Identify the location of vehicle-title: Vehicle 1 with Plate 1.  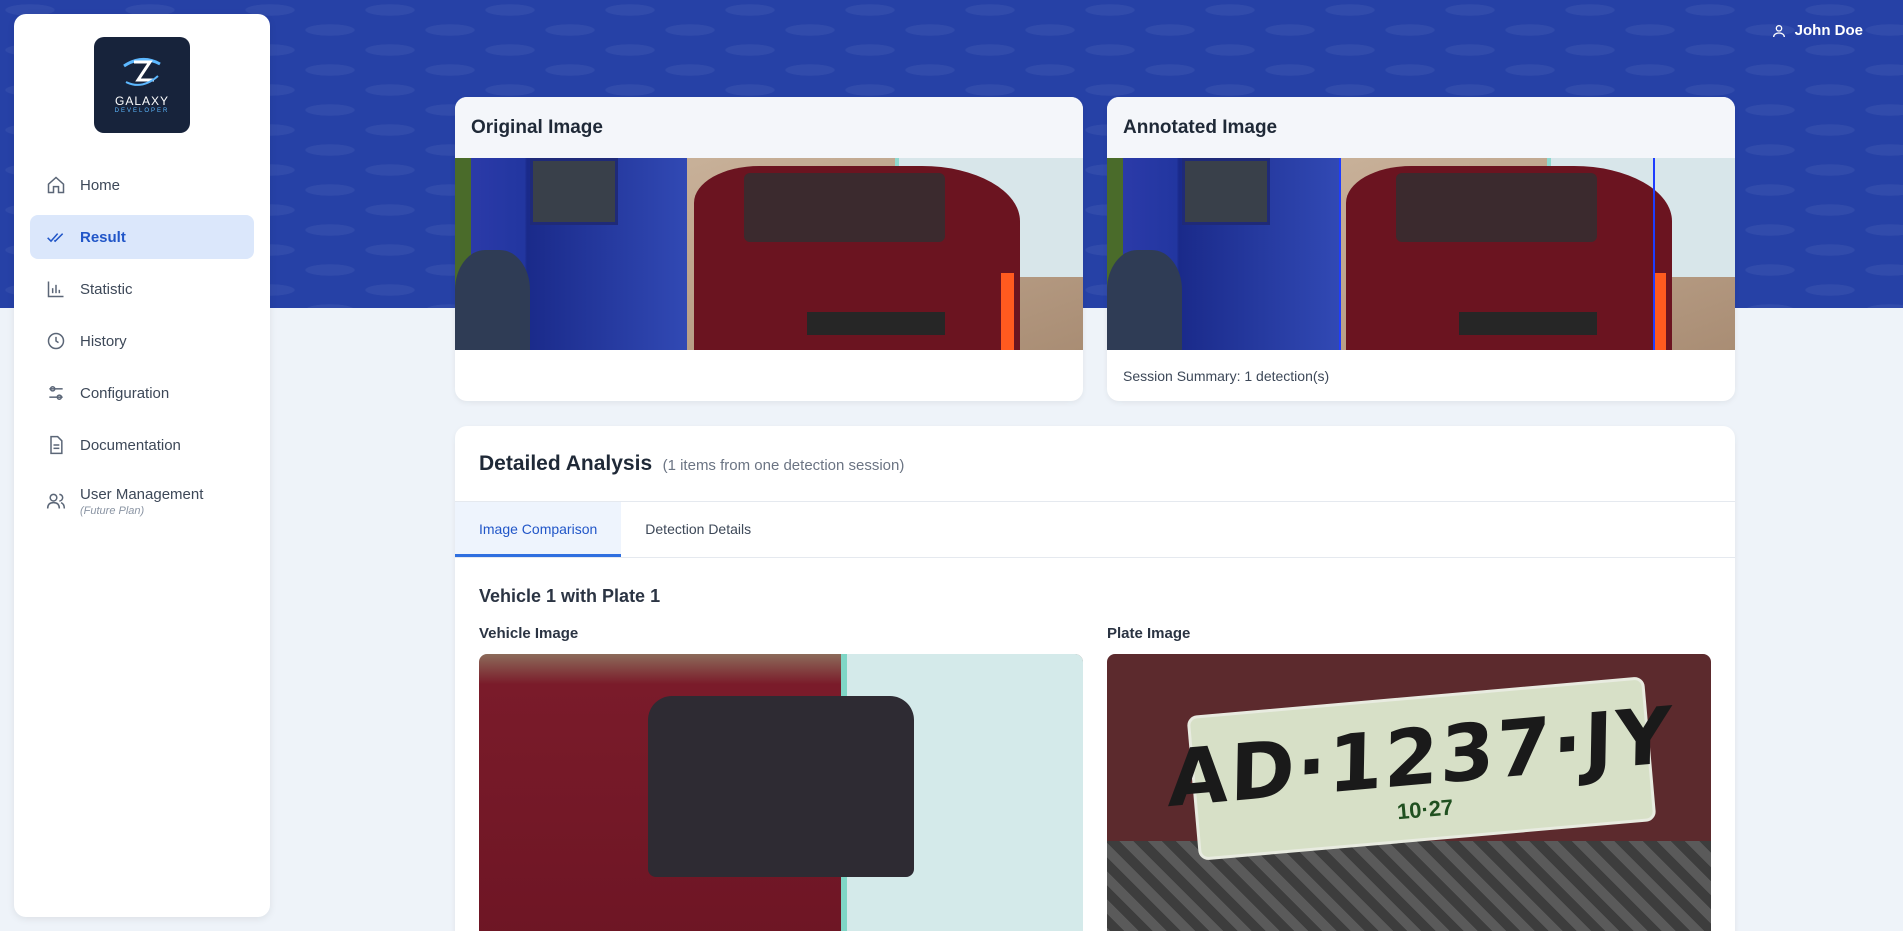
(570, 596).